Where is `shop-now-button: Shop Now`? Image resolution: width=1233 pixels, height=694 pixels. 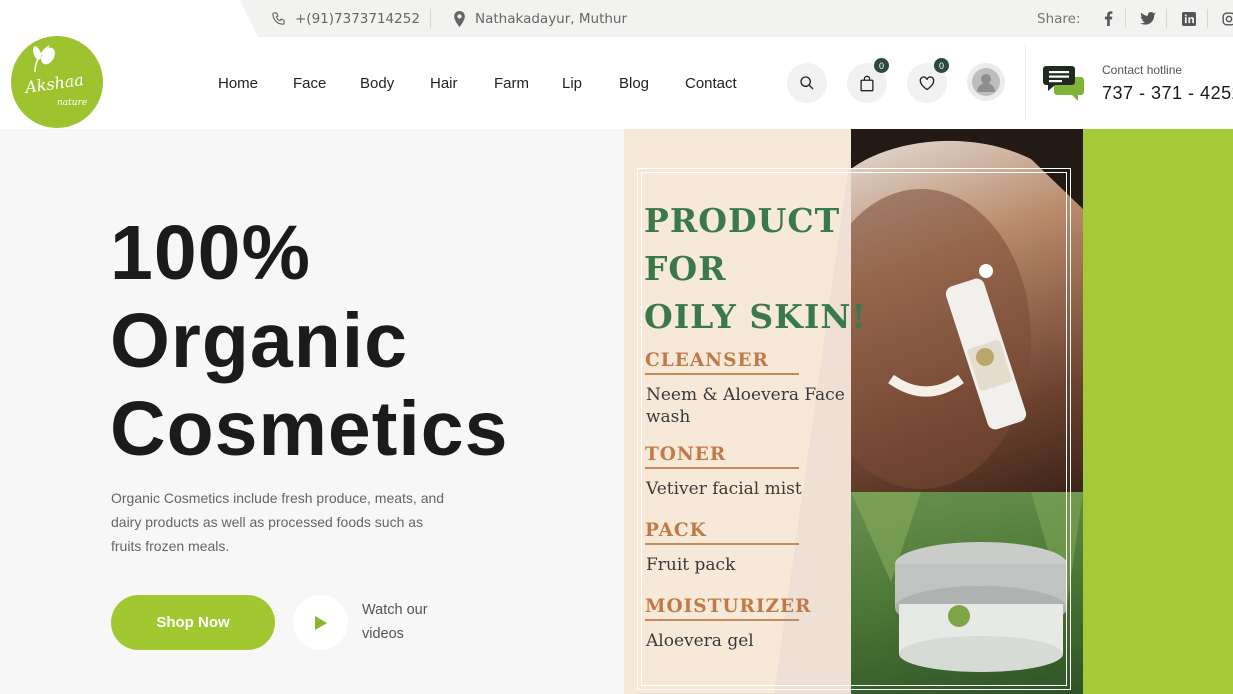
shop-now-button: Shop Now is located at coordinates (193, 622).